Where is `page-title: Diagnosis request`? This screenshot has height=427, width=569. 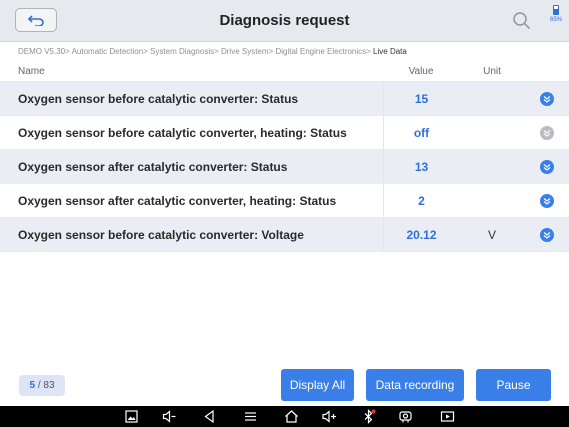 page-title: Diagnosis request is located at coordinates (284, 20).